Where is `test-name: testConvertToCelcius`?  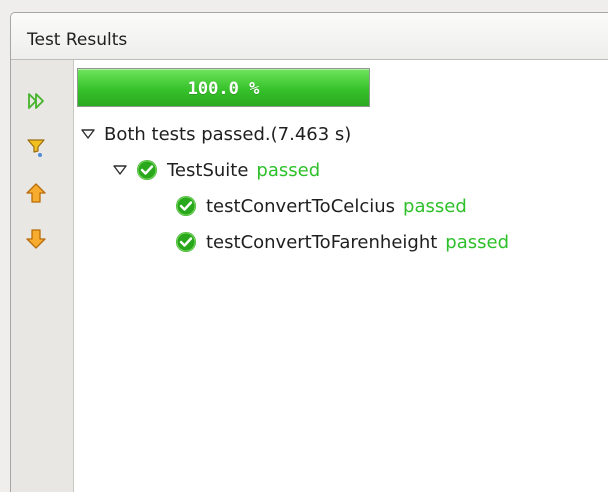
test-name: testConvertToCelcius is located at coordinates (301, 206).